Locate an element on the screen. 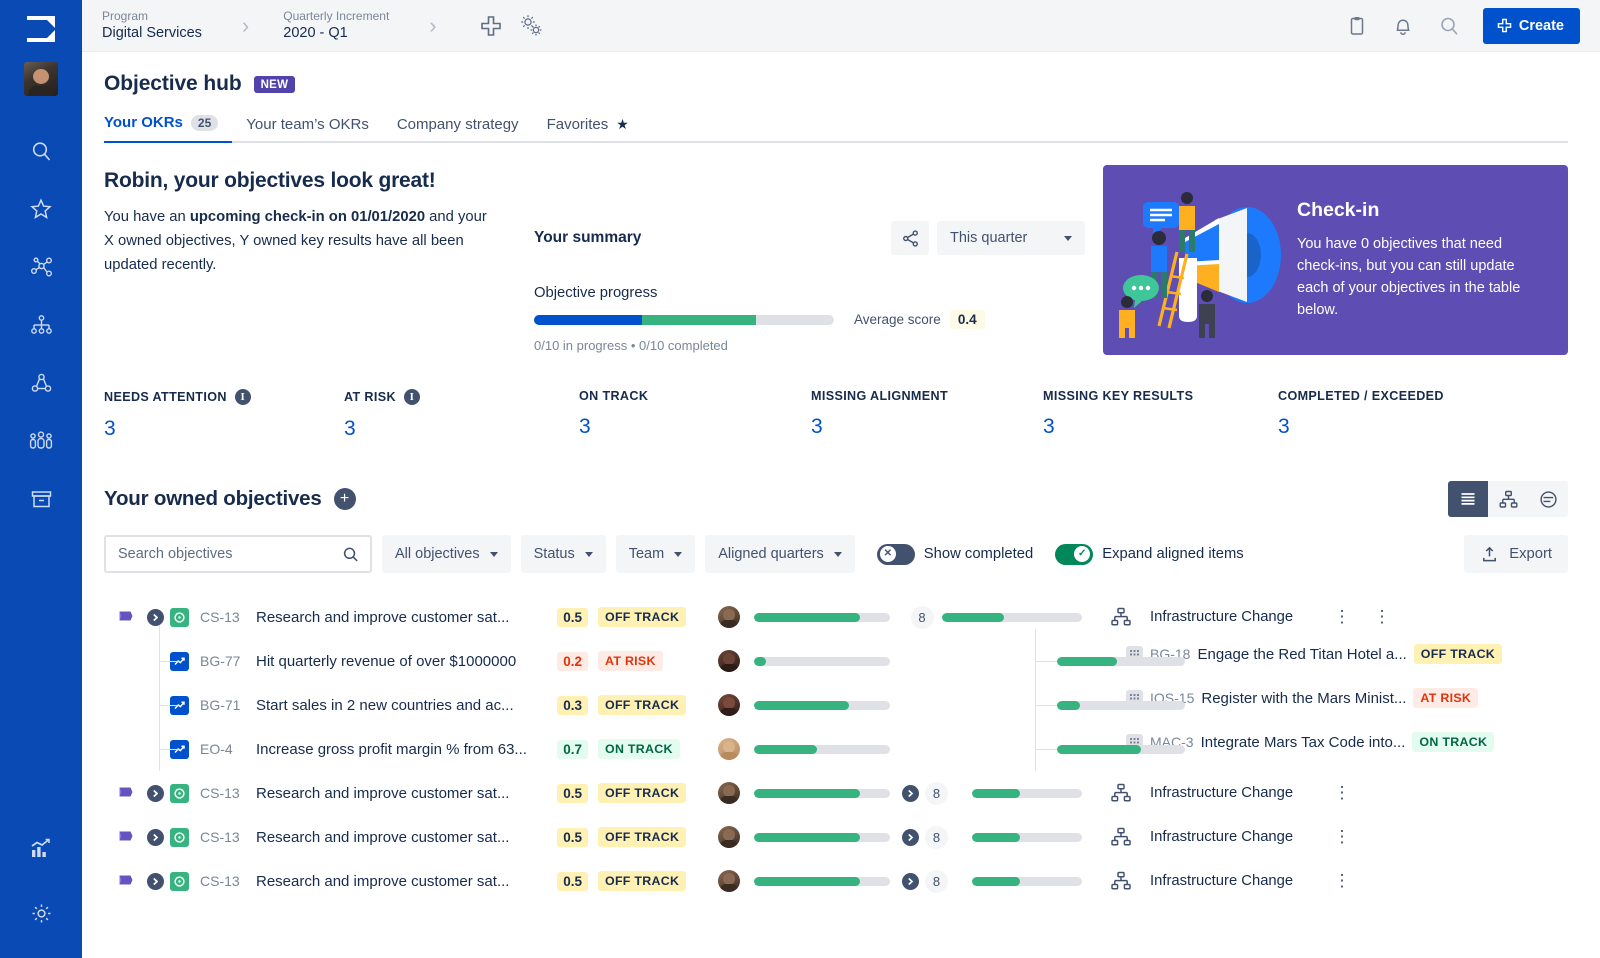  search-objectives-box is located at coordinates (238, 554).